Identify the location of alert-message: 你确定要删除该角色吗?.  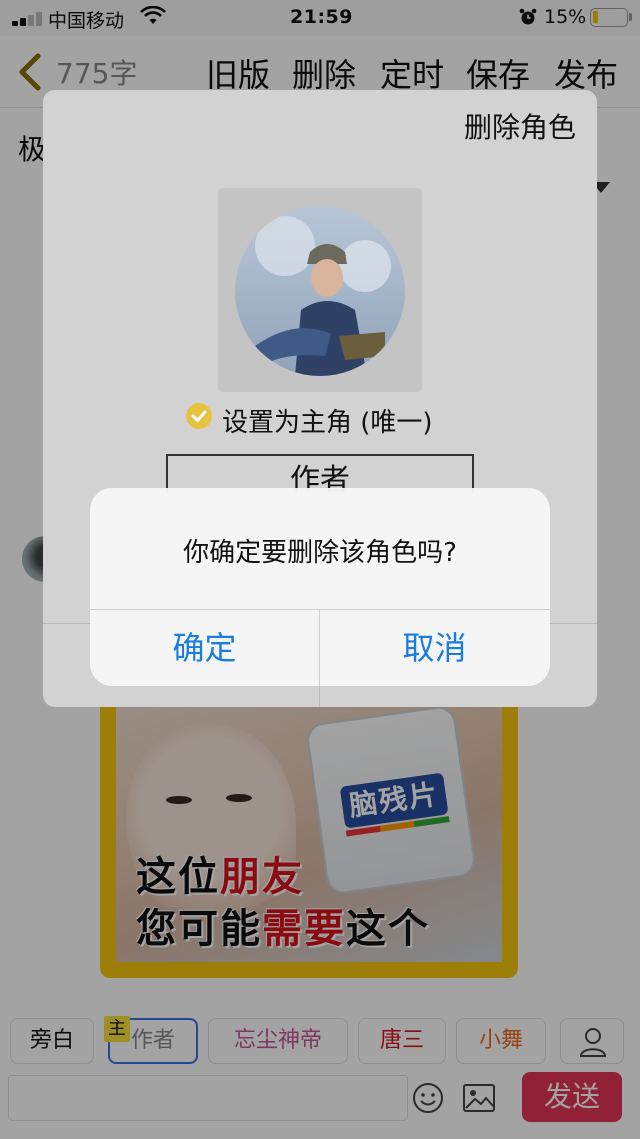
(320, 553).